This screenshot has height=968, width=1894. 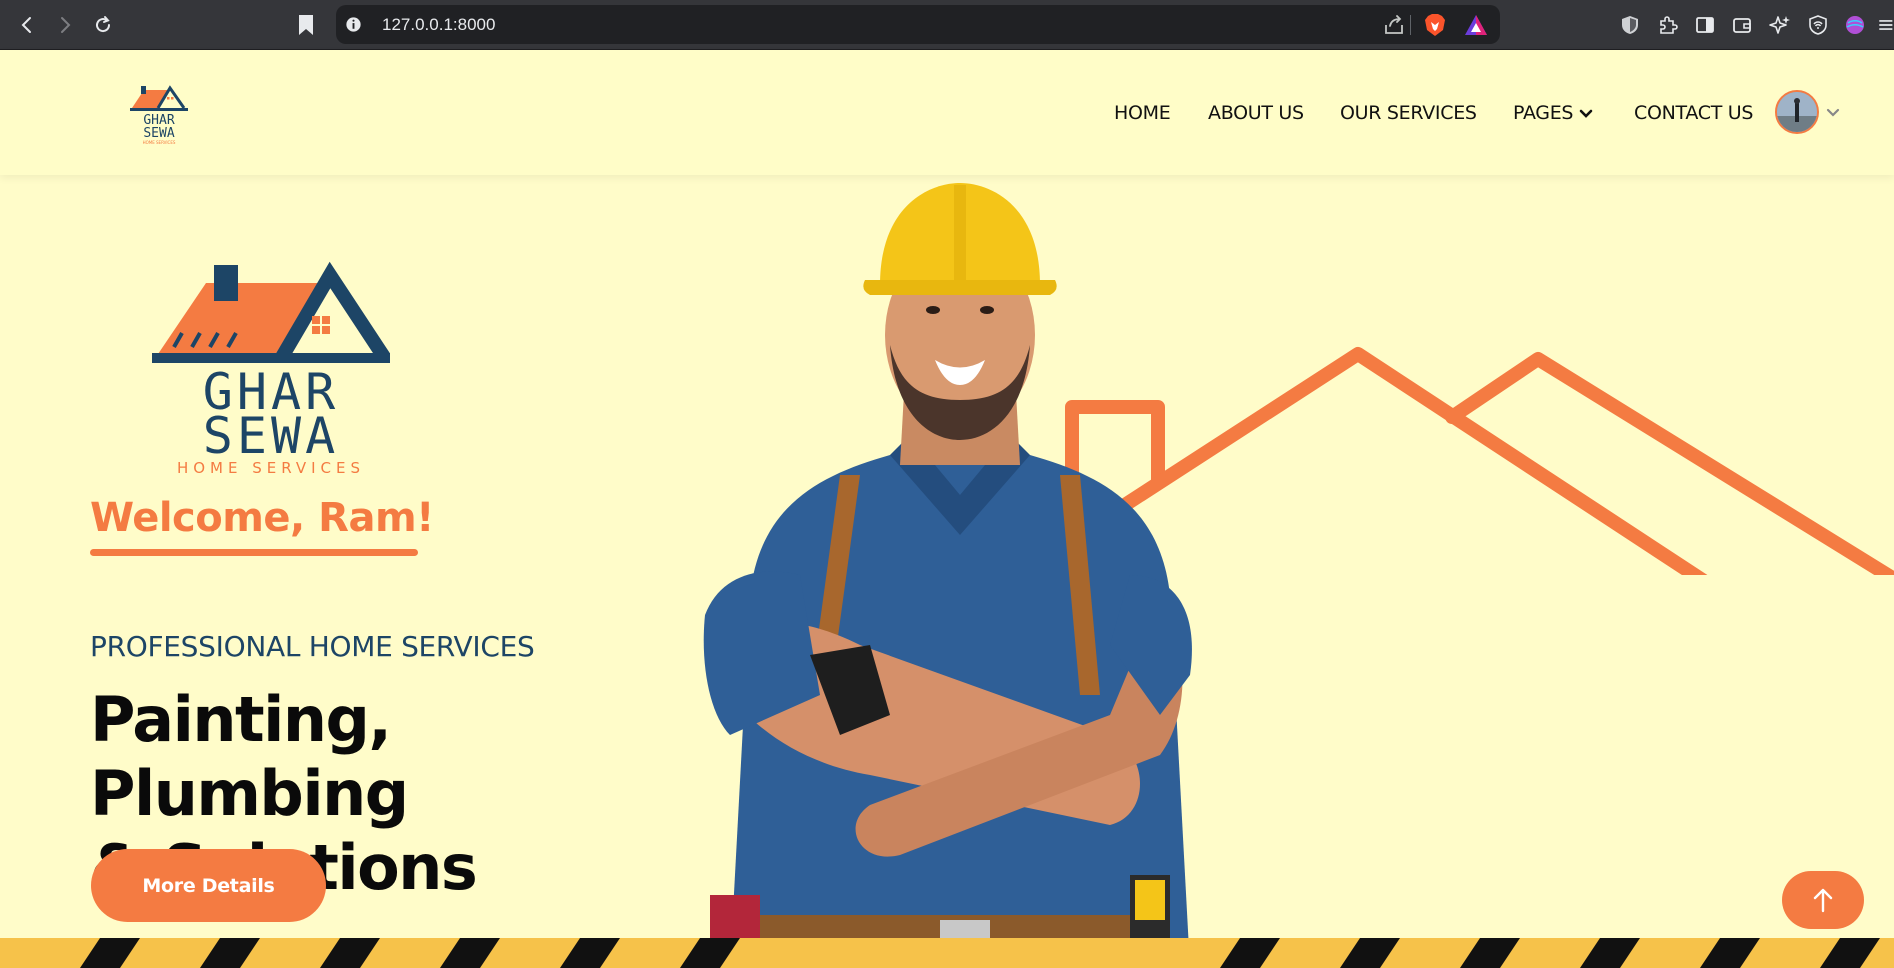 What do you see at coordinates (1742, 25) in the screenshot?
I see `wallet-icon` at bounding box center [1742, 25].